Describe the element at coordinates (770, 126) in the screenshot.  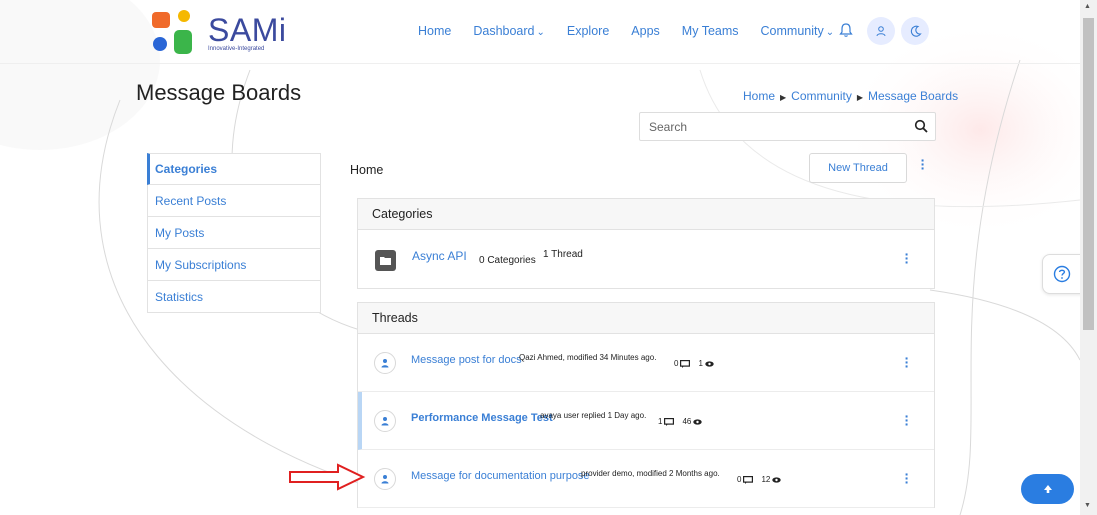
I see `search-input` at that location.